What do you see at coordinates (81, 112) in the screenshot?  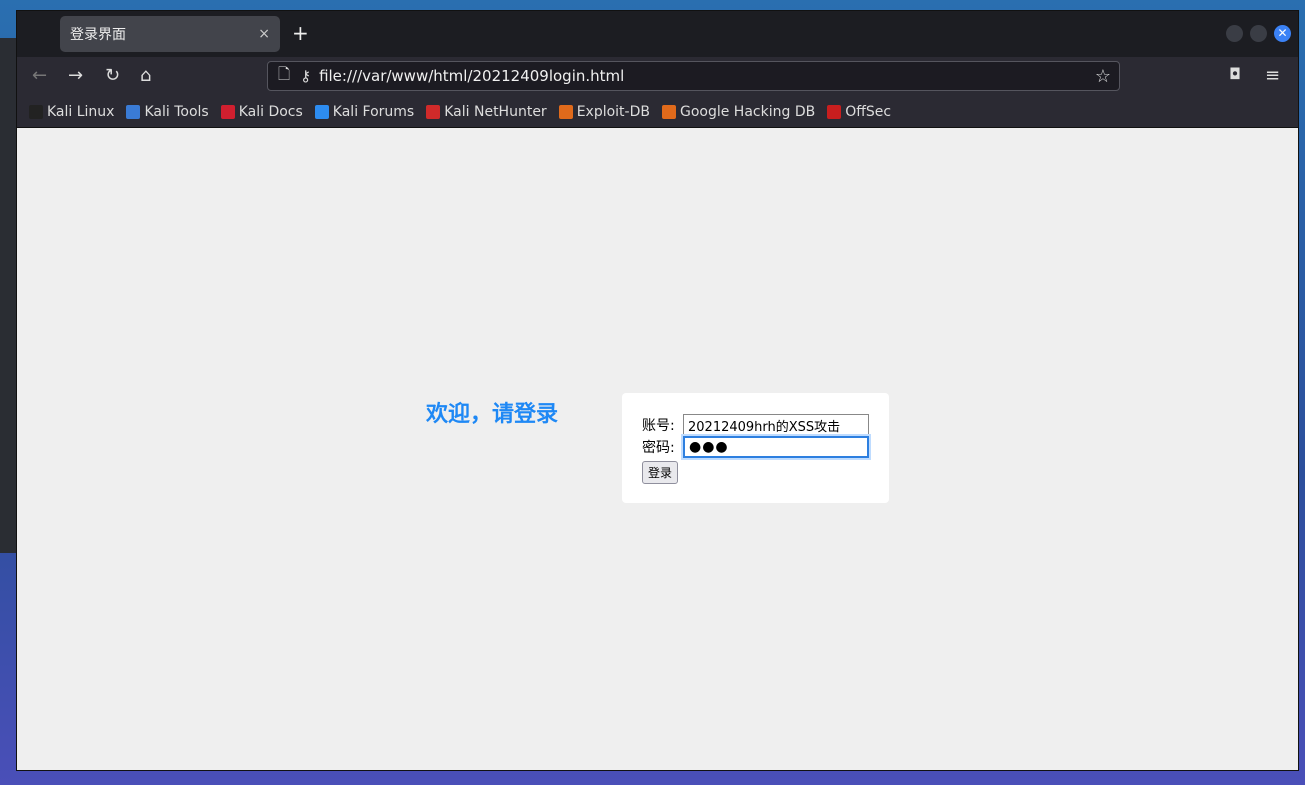 I see `bookmark-label: Kali Linux` at bounding box center [81, 112].